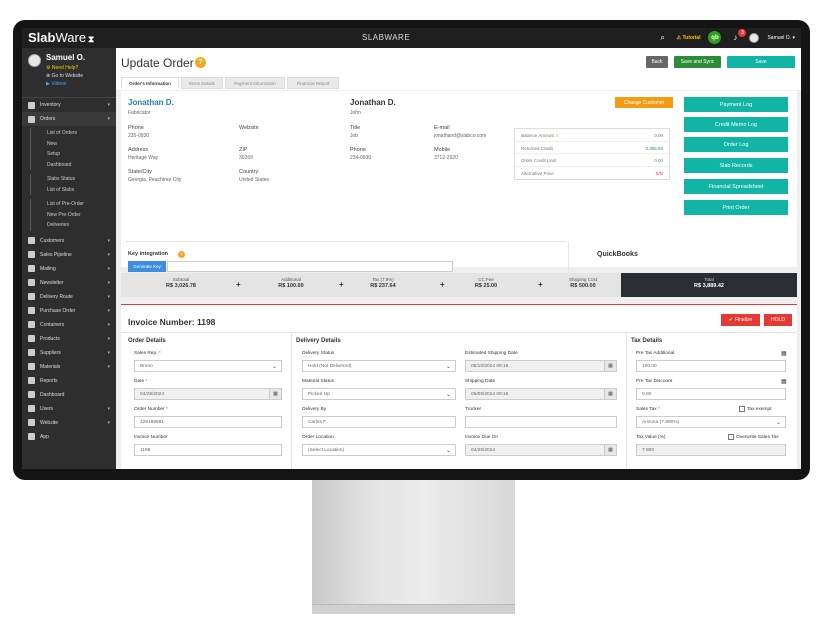  I want to click on material-status-select: Picked Up ⌄, so click(379, 394).